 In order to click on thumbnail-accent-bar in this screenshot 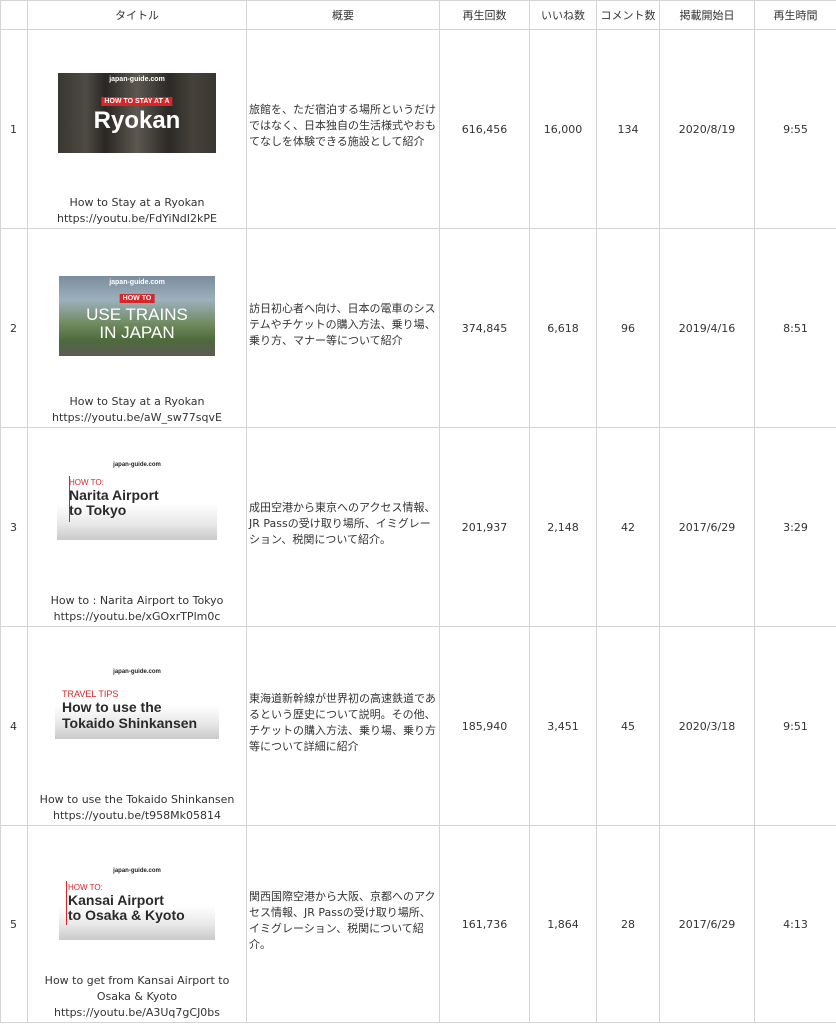, I will do `click(66, 903)`.